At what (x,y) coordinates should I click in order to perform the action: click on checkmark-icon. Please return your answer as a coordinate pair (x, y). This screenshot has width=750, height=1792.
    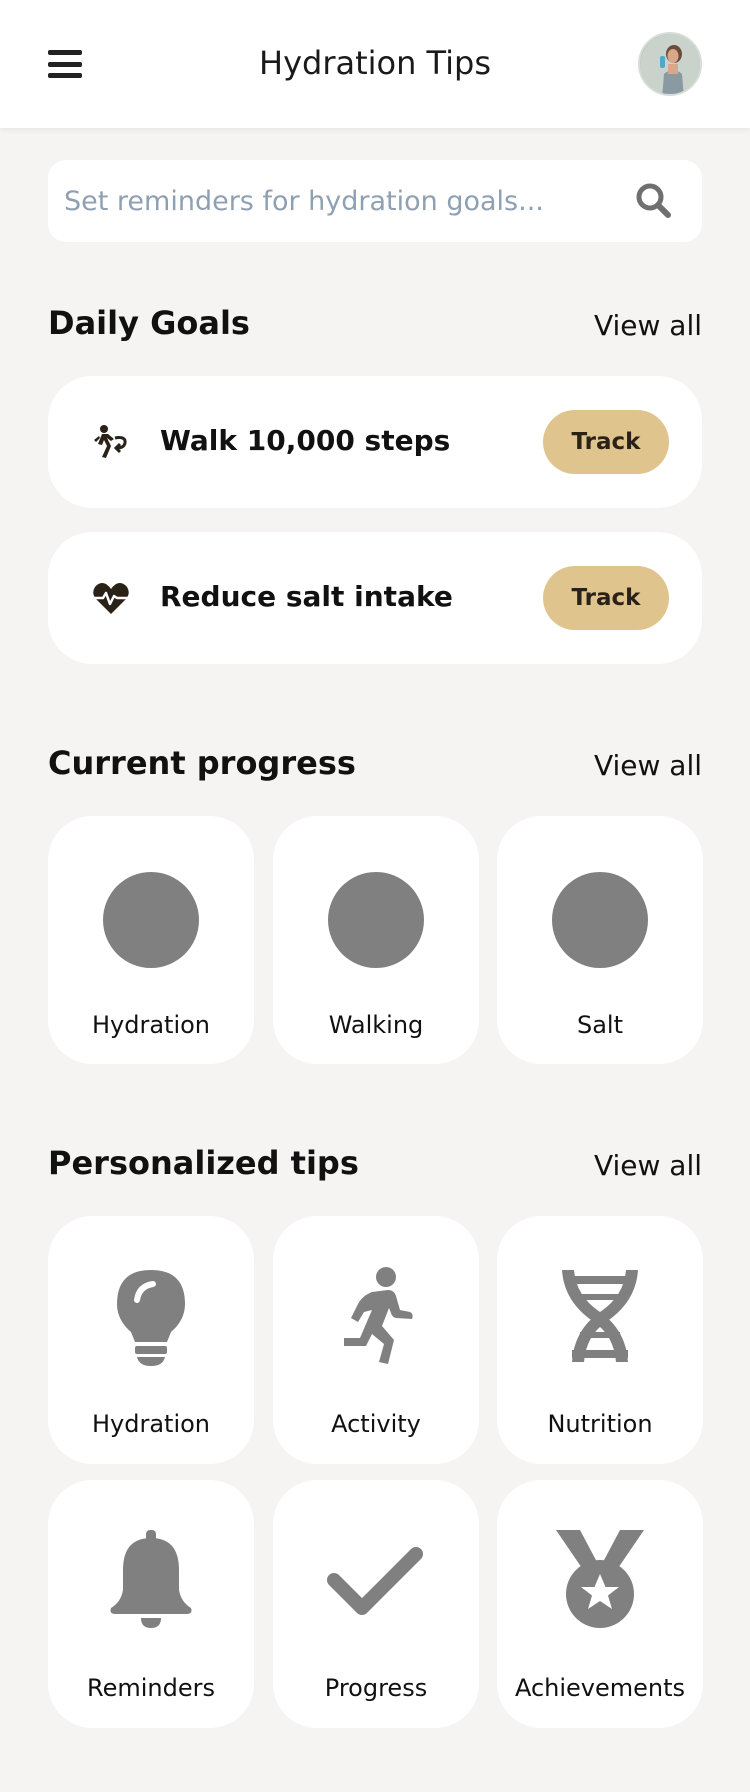
    Looking at the image, I should click on (376, 1580).